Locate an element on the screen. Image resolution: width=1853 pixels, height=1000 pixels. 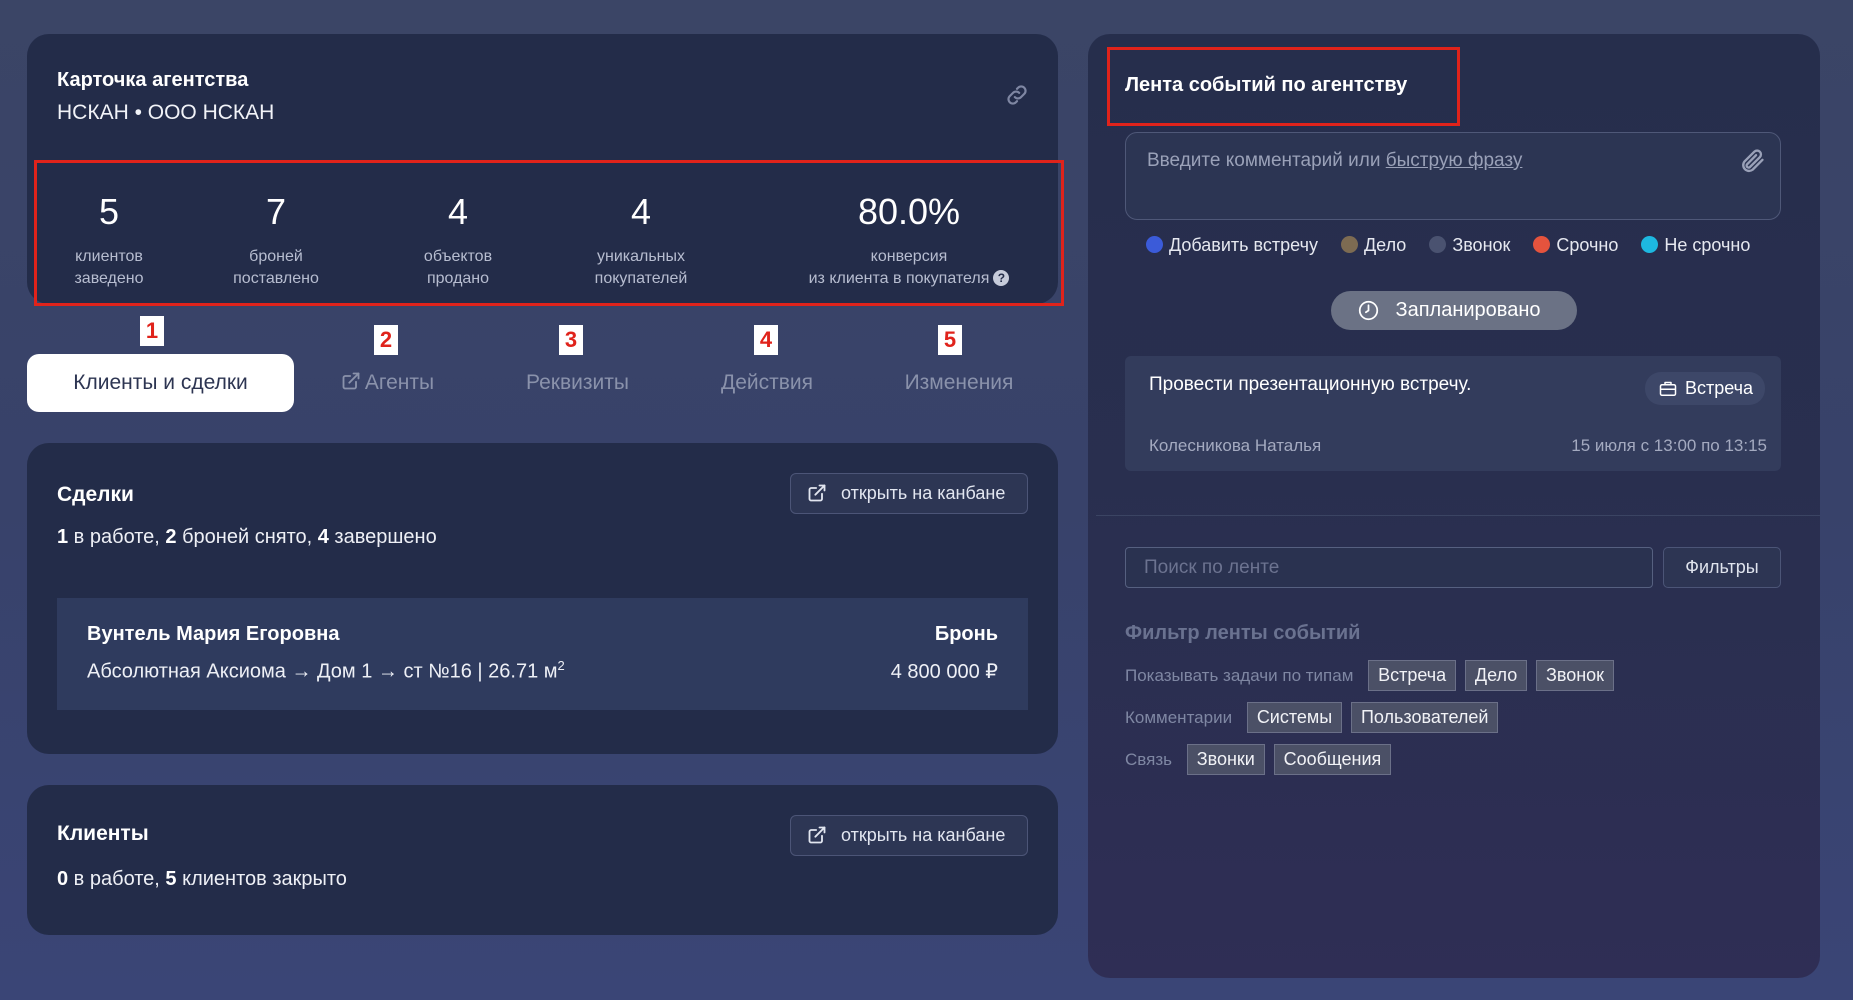
tab-label: Агенты is located at coordinates (399, 382).